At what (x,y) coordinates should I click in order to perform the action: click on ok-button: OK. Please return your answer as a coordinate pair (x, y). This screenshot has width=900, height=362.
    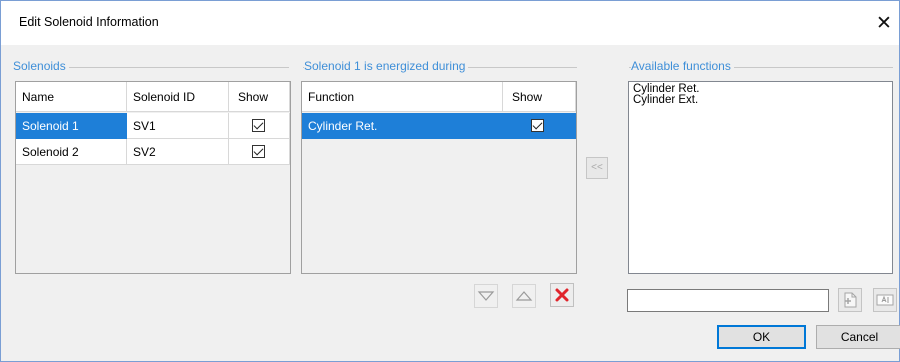
    Looking at the image, I should click on (761, 337).